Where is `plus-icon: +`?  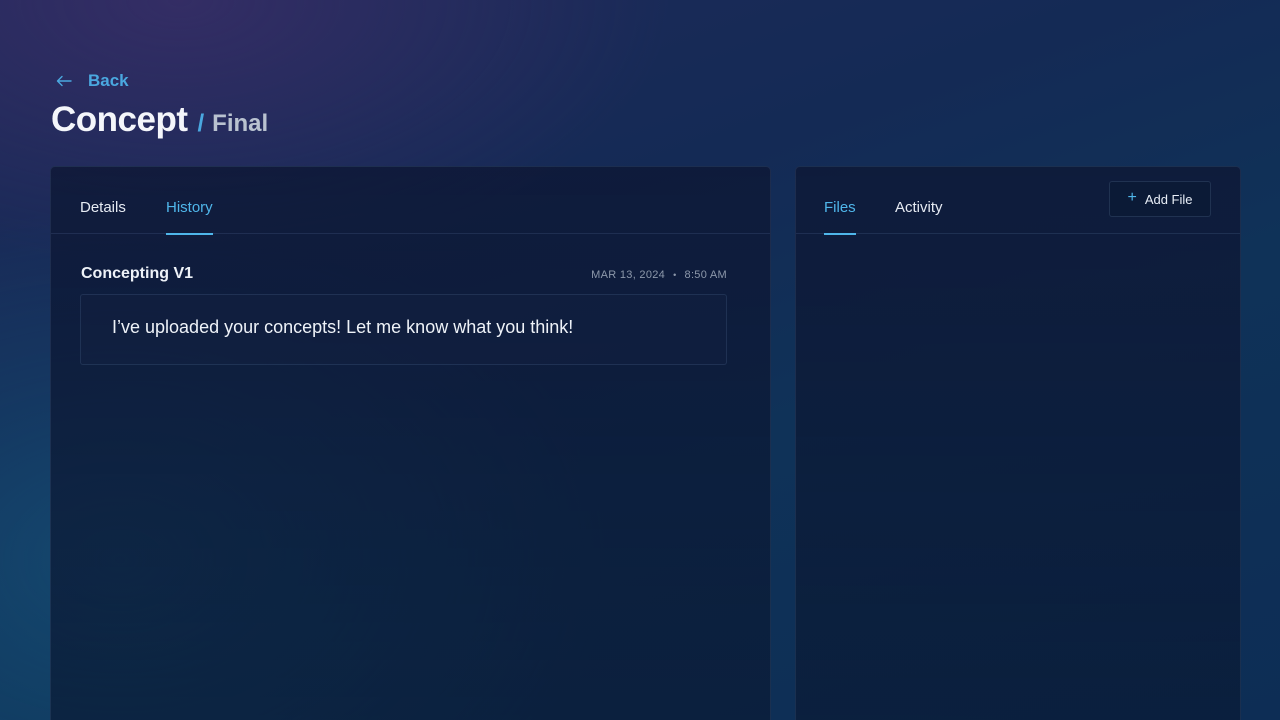 plus-icon: + is located at coordinates (1132, 197).